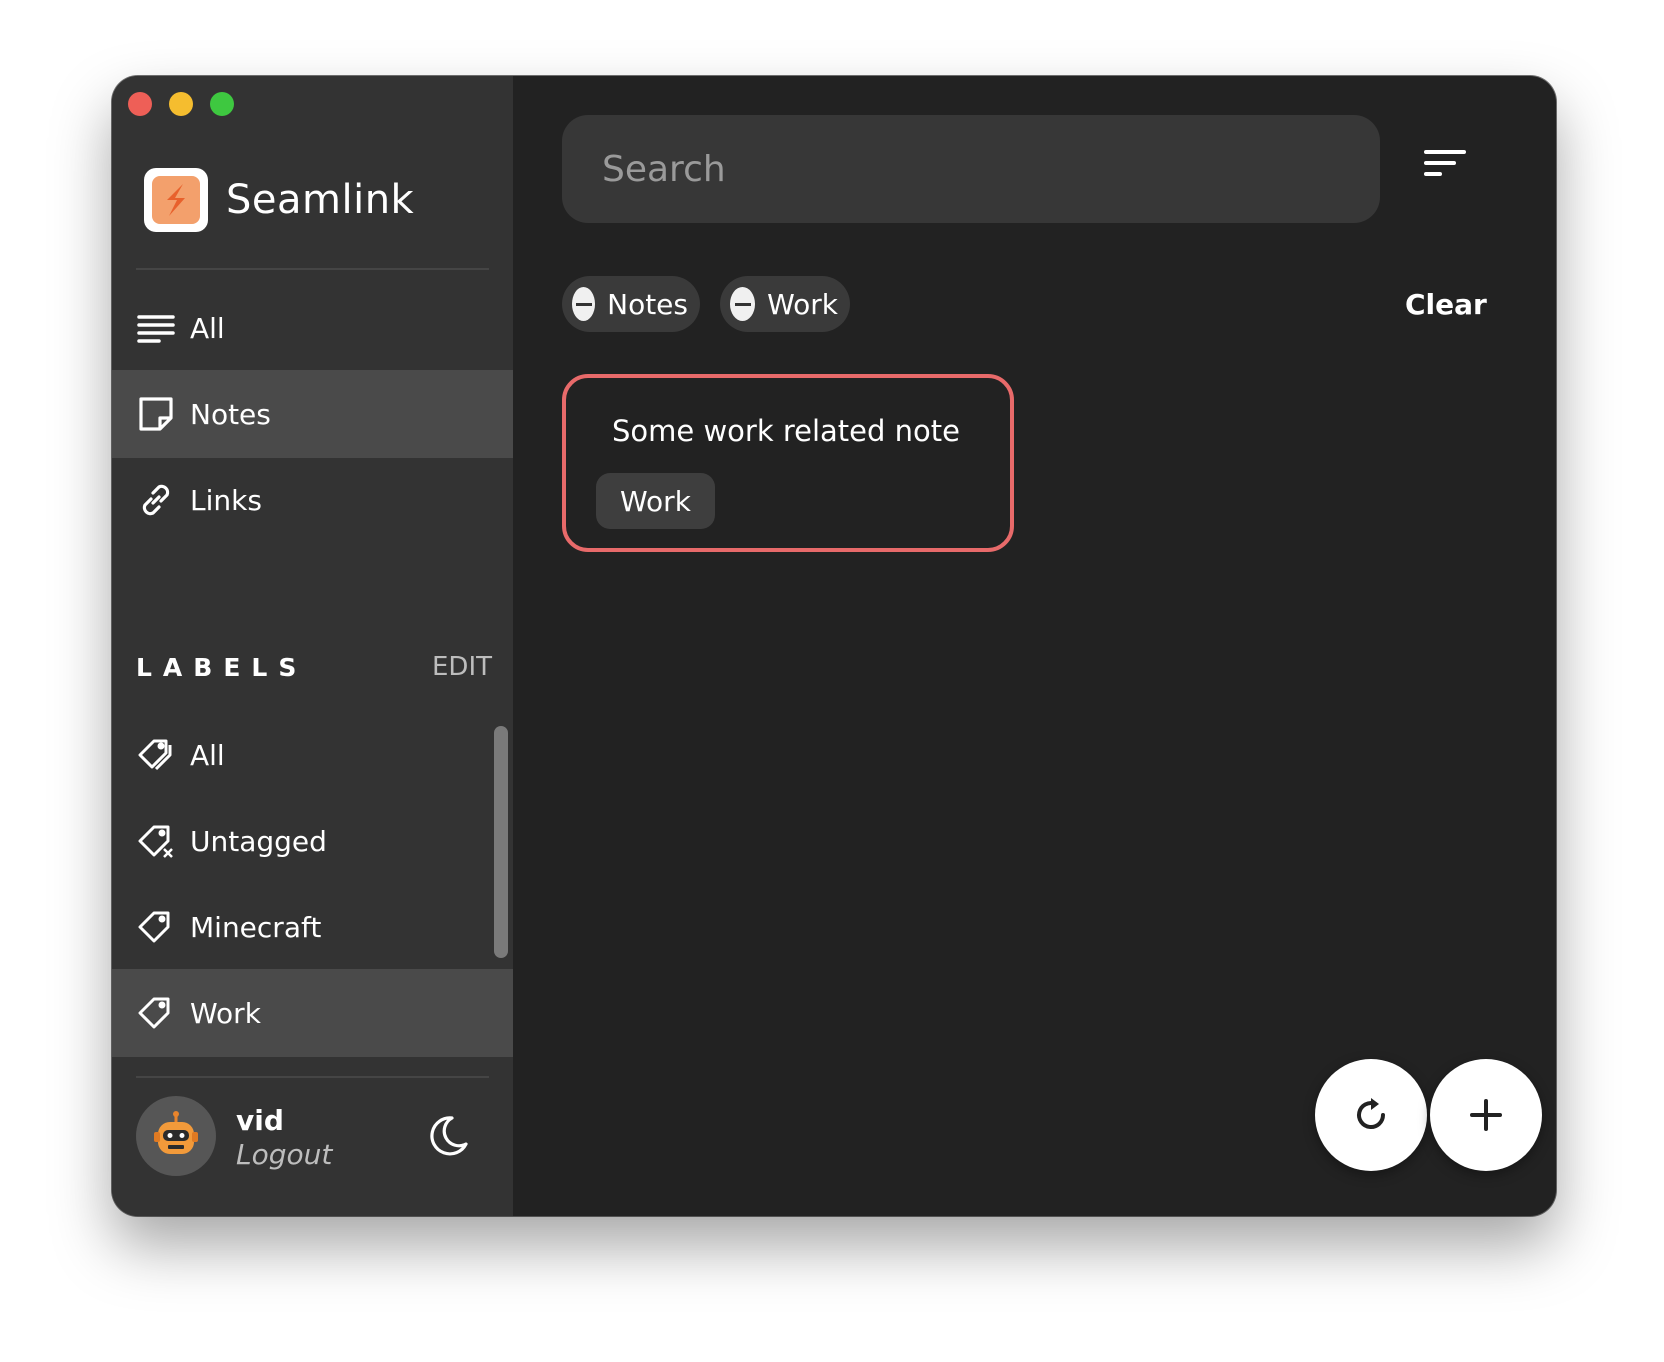  I want to click on sidebar-item-label: Notes, so click(230, 414).